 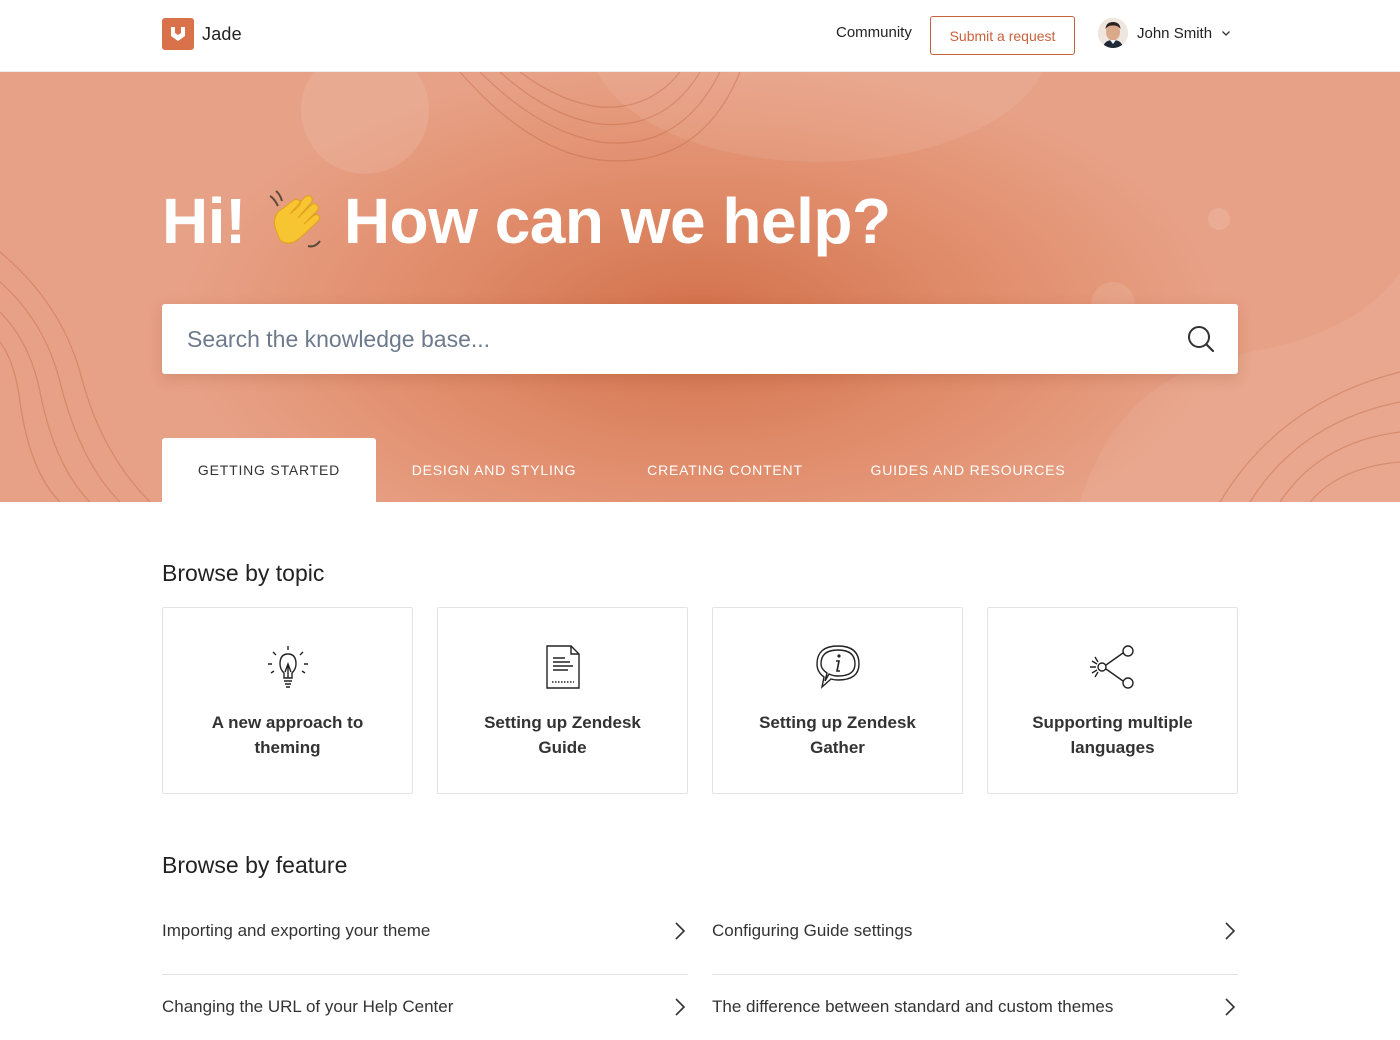 What do you see at coordinates (837, 700) in the screenshot?
I see `topic-card: Setting up Zendesk Gather` at bounding box center [837, 700].